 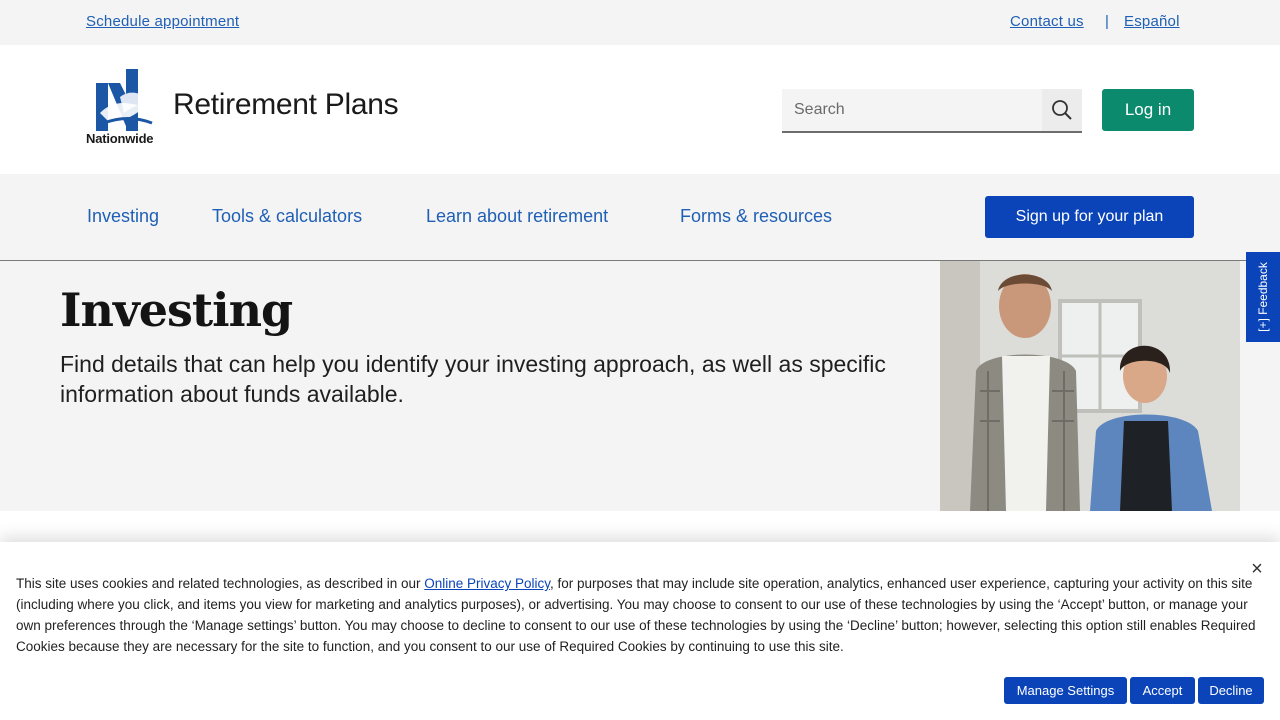 I want to click on espanol-link: Español, so click(x=1152, y=21).